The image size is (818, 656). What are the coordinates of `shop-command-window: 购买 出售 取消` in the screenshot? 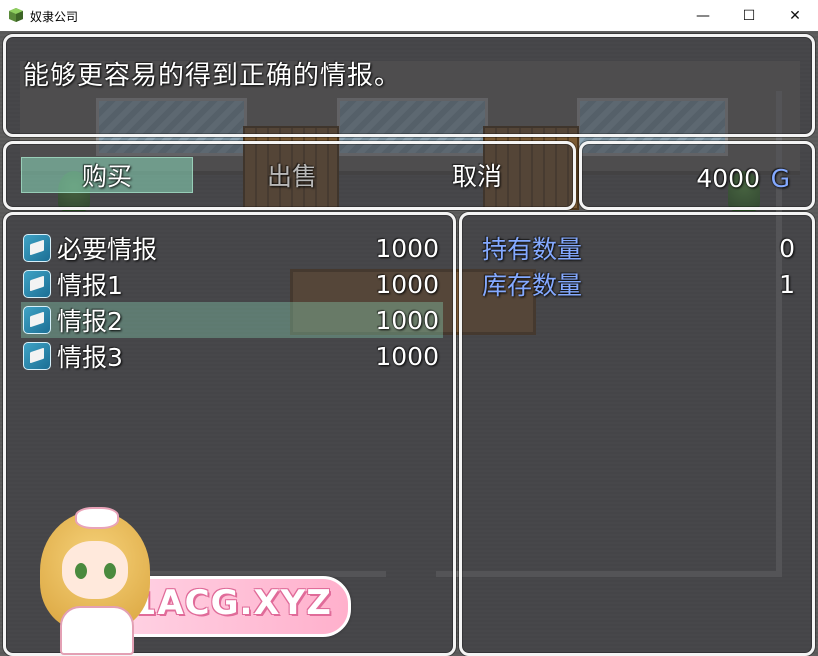 It's located at (289, 175).